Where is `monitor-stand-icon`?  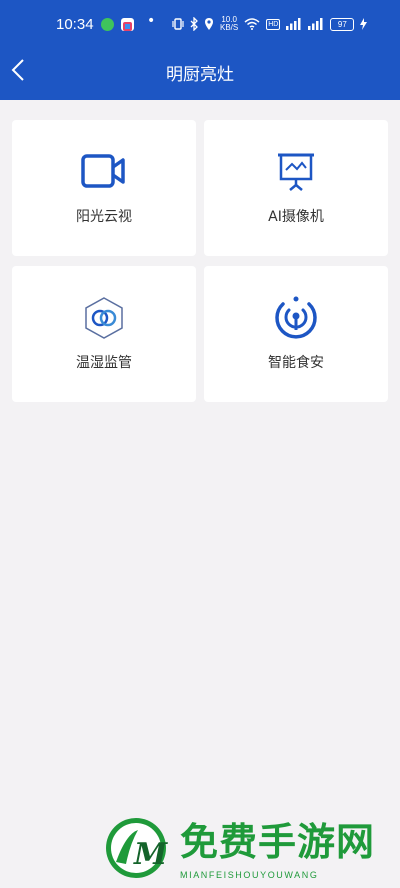
monitor-stand-icon is located at coordinates (296, 172).